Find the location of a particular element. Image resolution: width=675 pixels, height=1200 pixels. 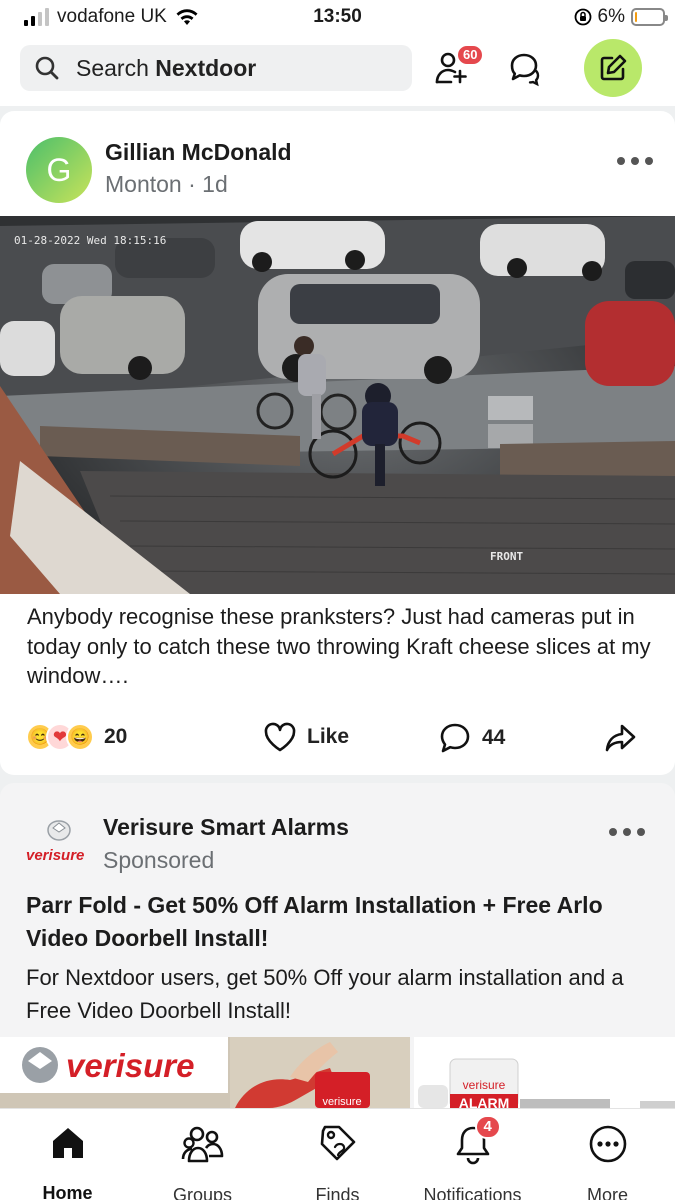

ad-image: verisure verisure verisure ALARM is located at coordinates (337, 1072).